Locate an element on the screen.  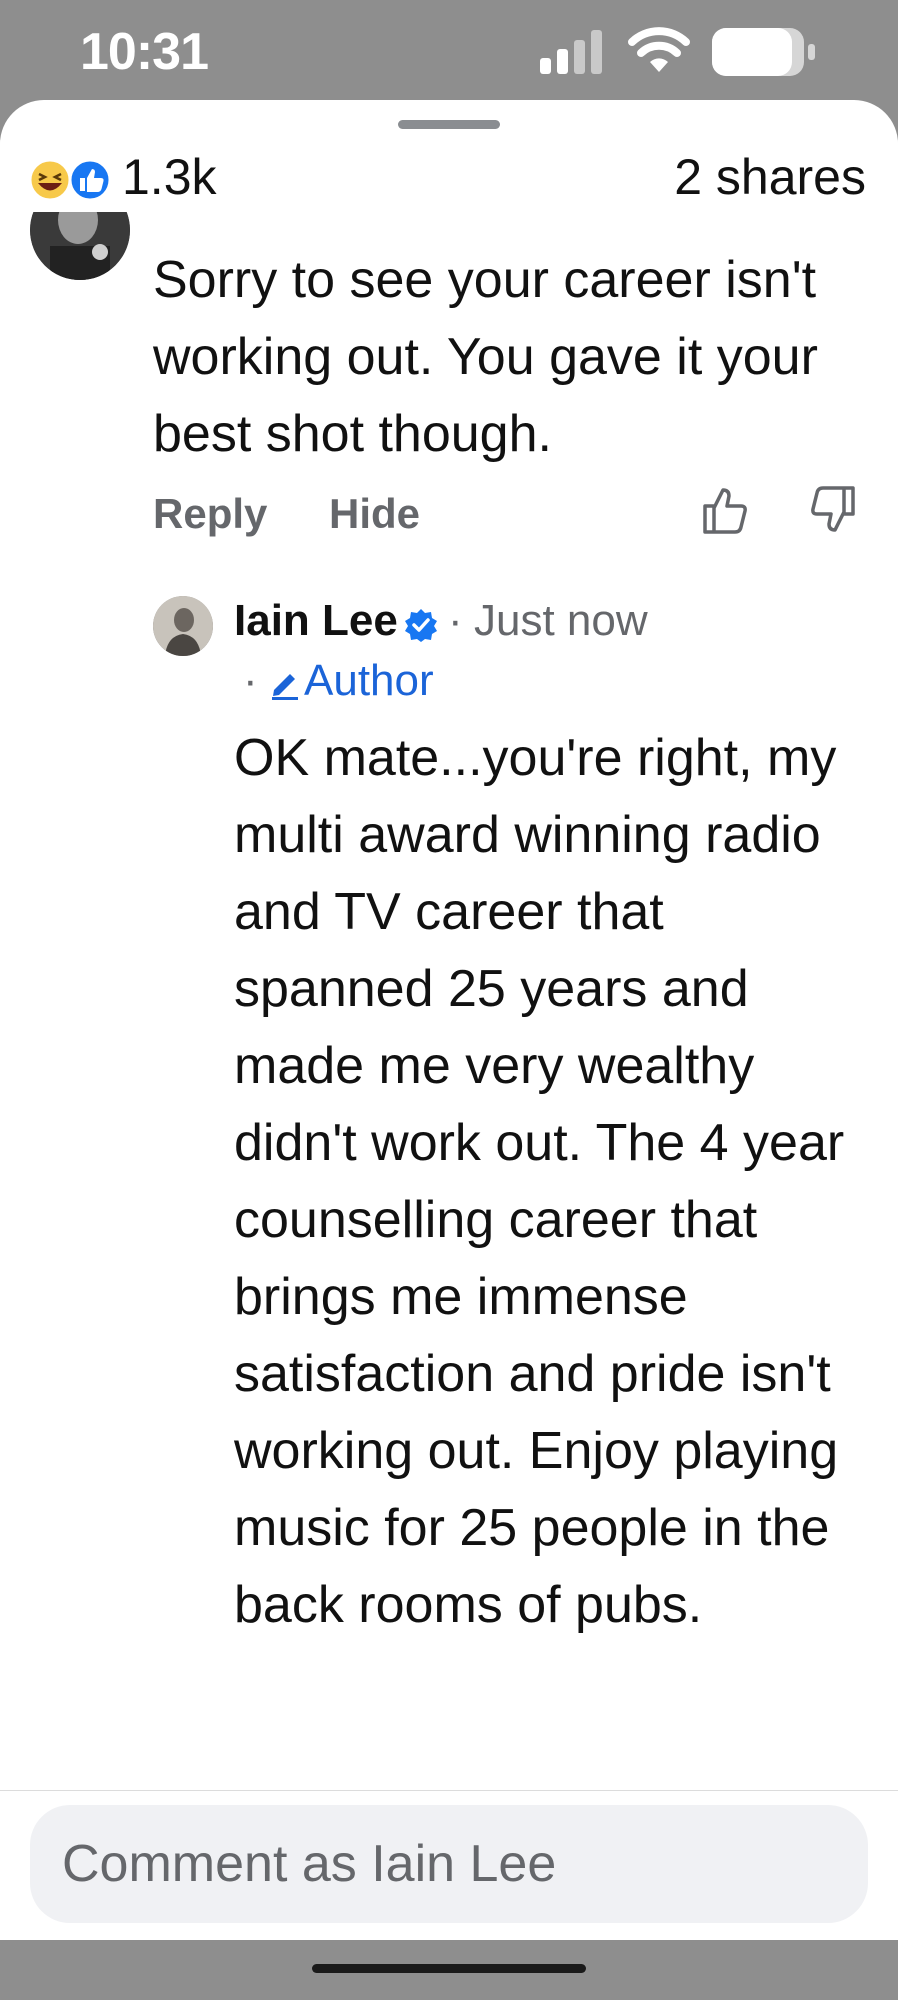
reply-timestamp: Just now is located at coordinates (561, 621).